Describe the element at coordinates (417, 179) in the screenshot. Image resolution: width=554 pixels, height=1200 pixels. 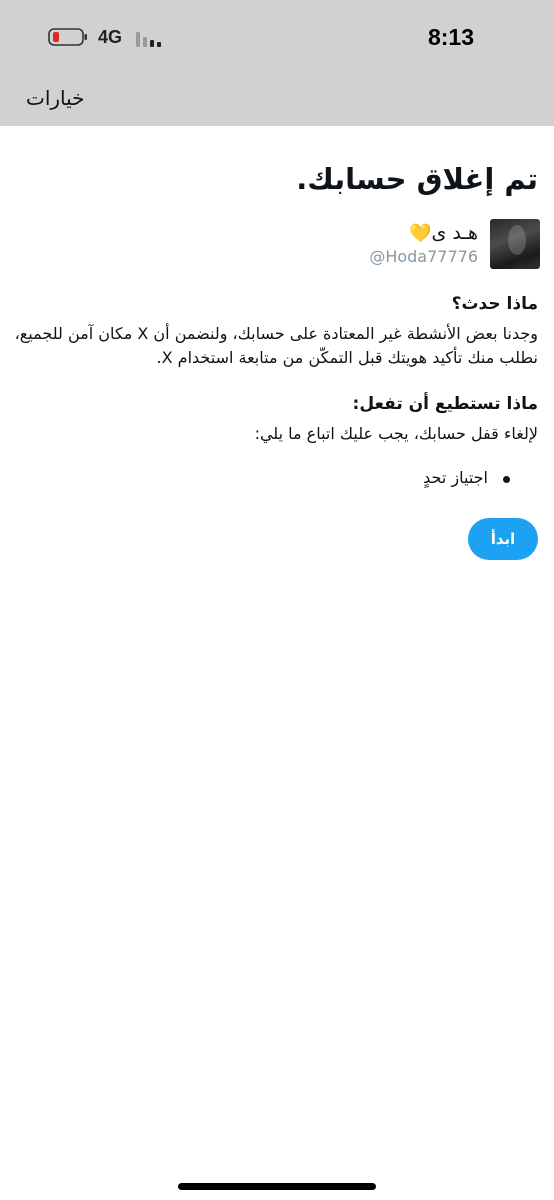
I see `page-title: تم إغلاق حسابك.` at that location.